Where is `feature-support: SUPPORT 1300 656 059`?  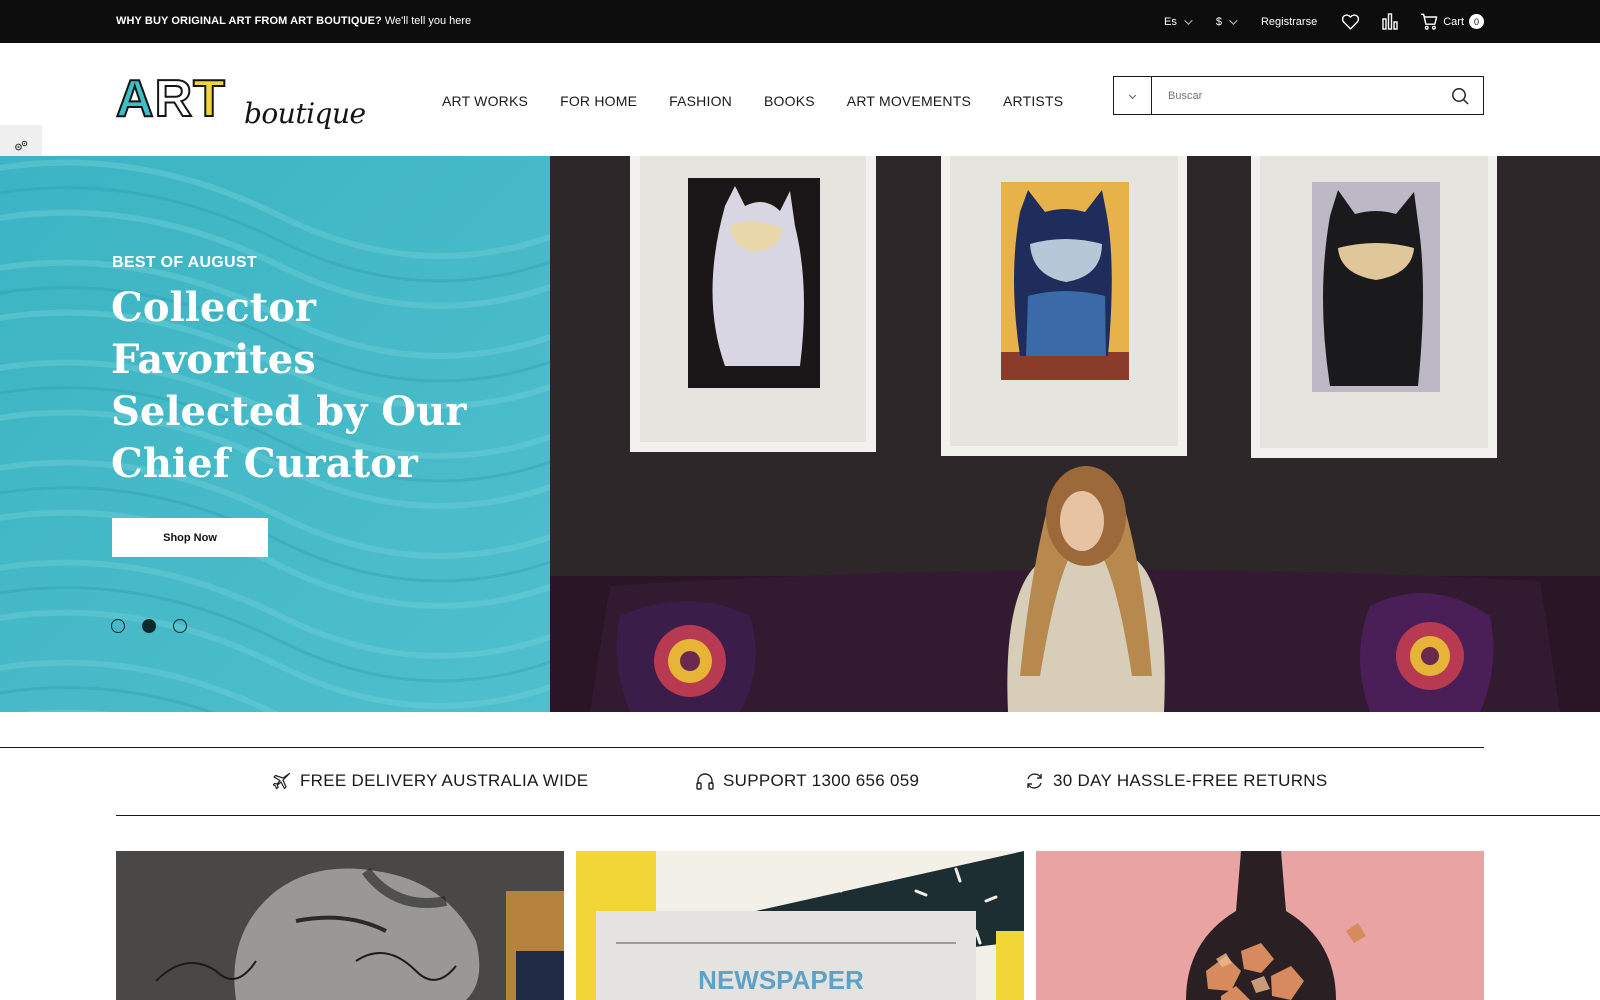 feature-support: SUPPORT 1300 656 059 is located at coordinates (807, 781).